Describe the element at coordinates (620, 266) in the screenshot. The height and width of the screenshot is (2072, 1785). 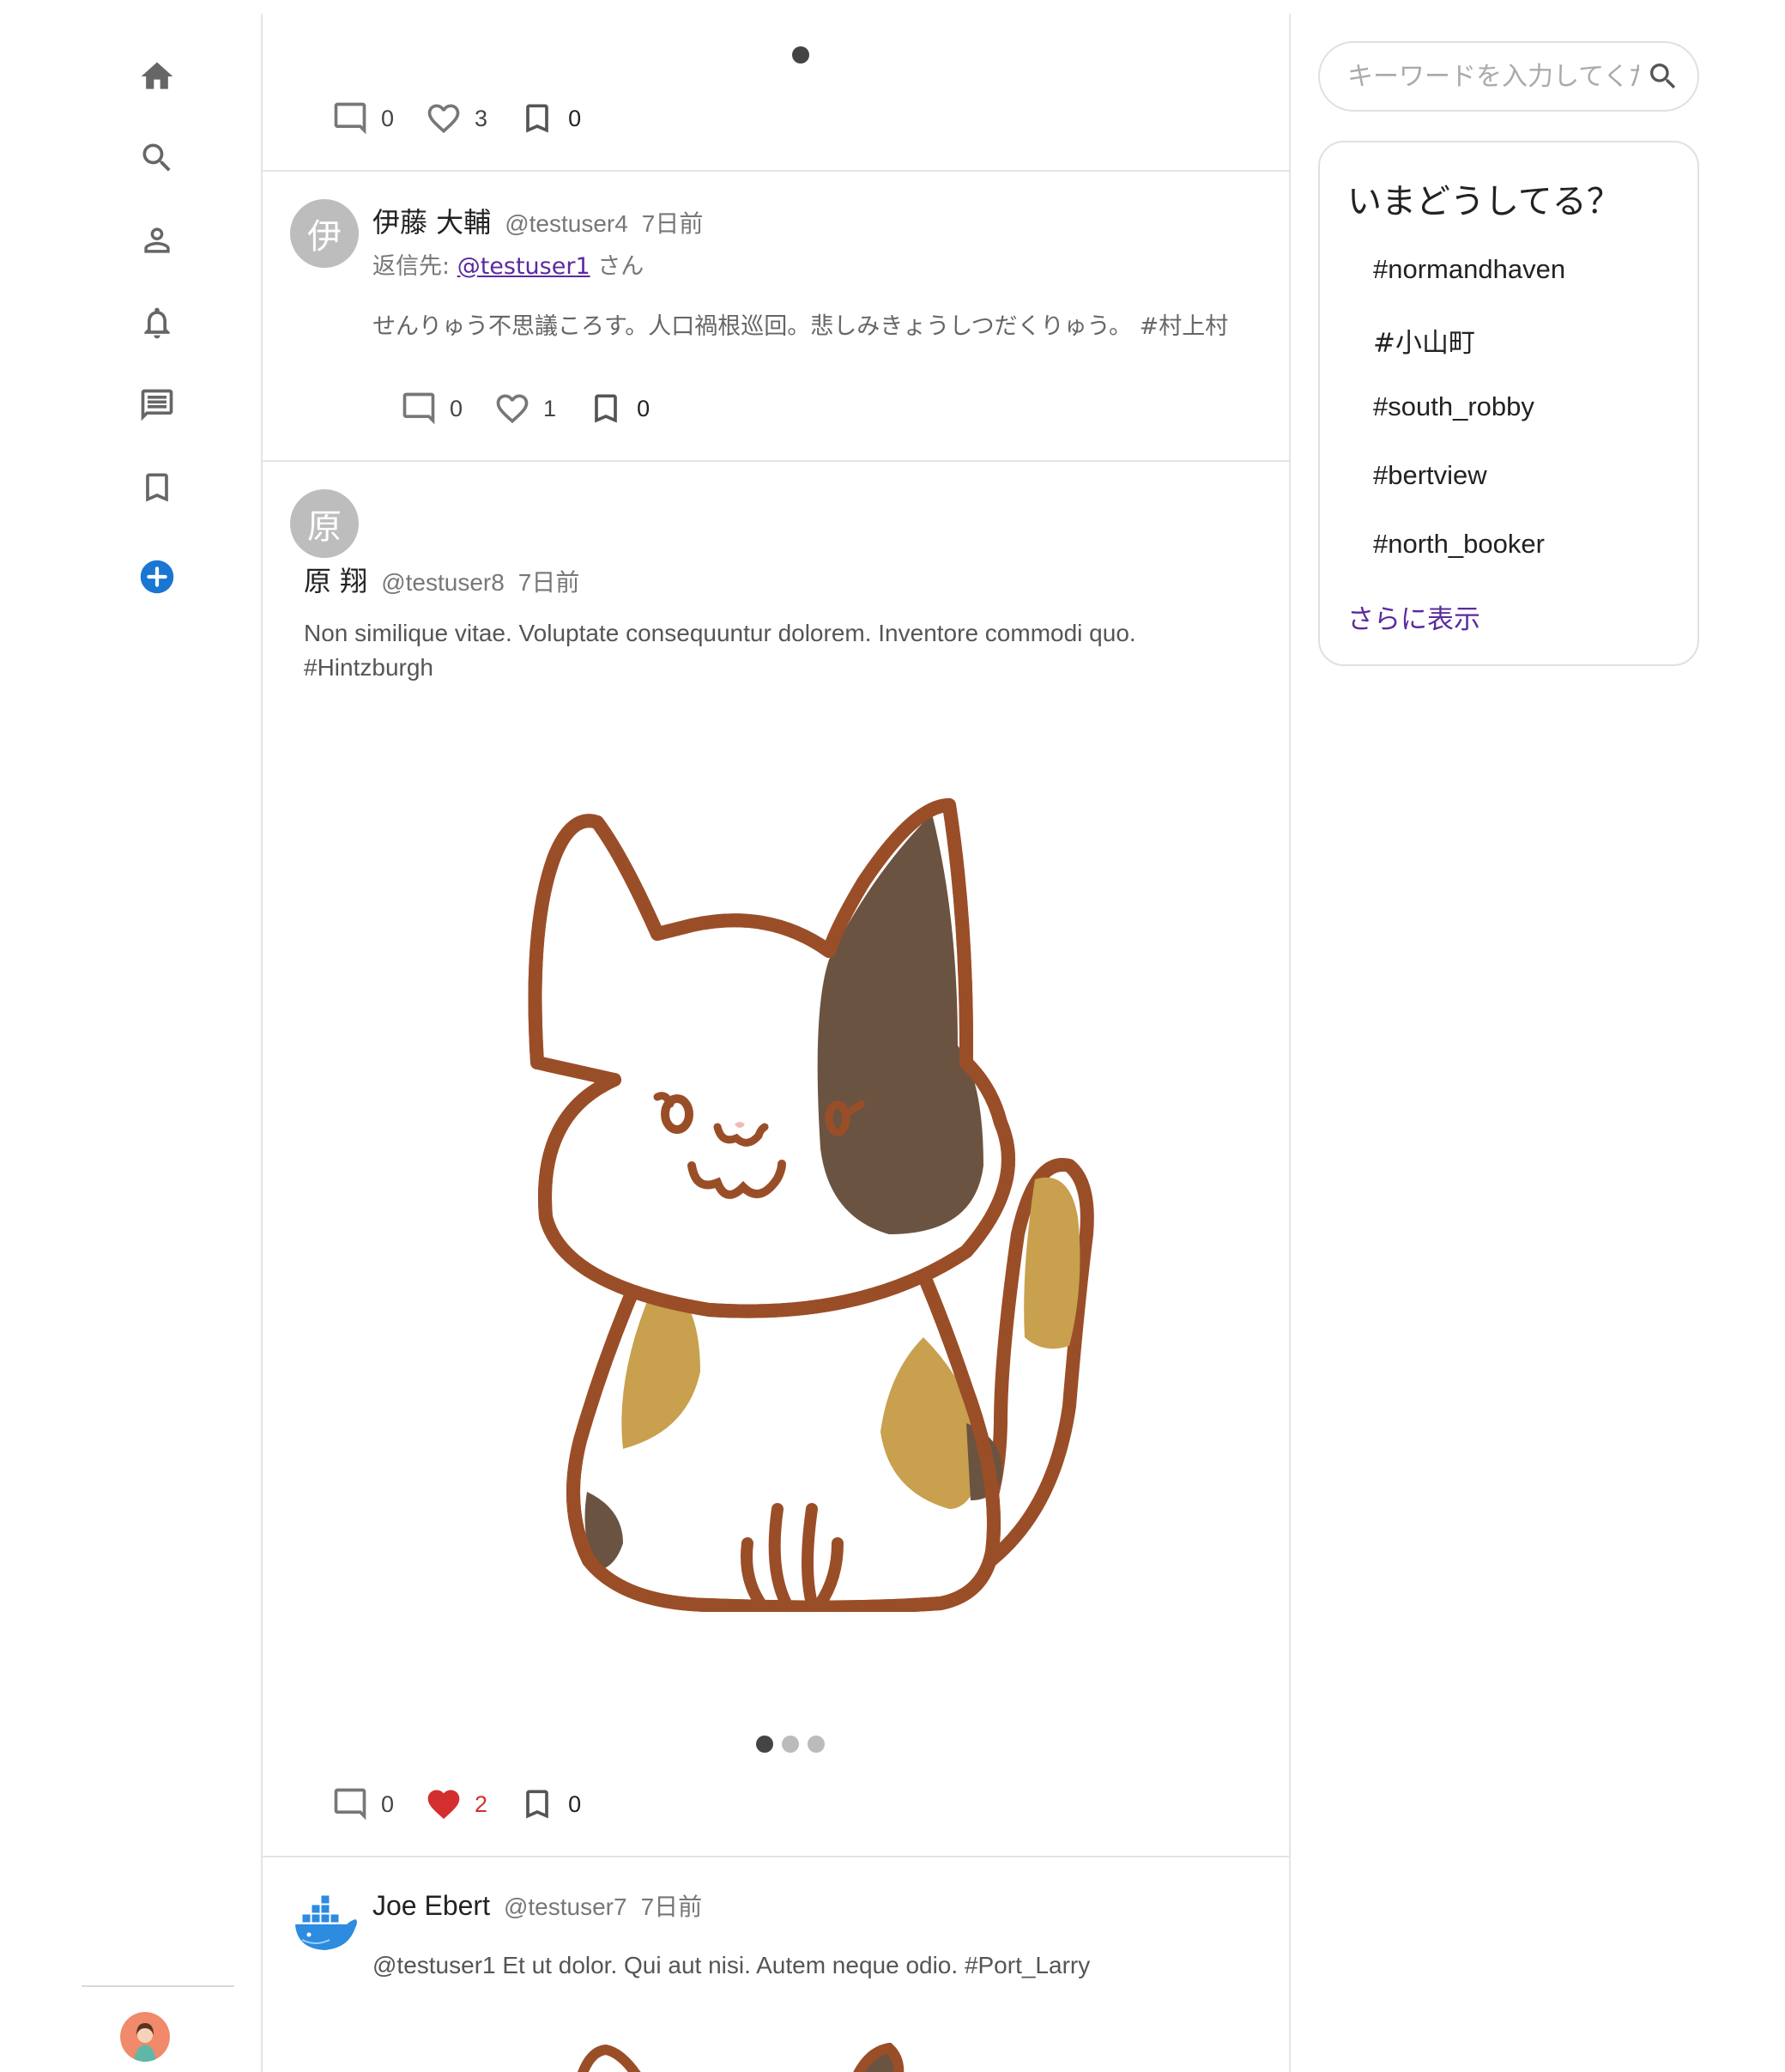
I see `reply-suffix: さん` at that location.